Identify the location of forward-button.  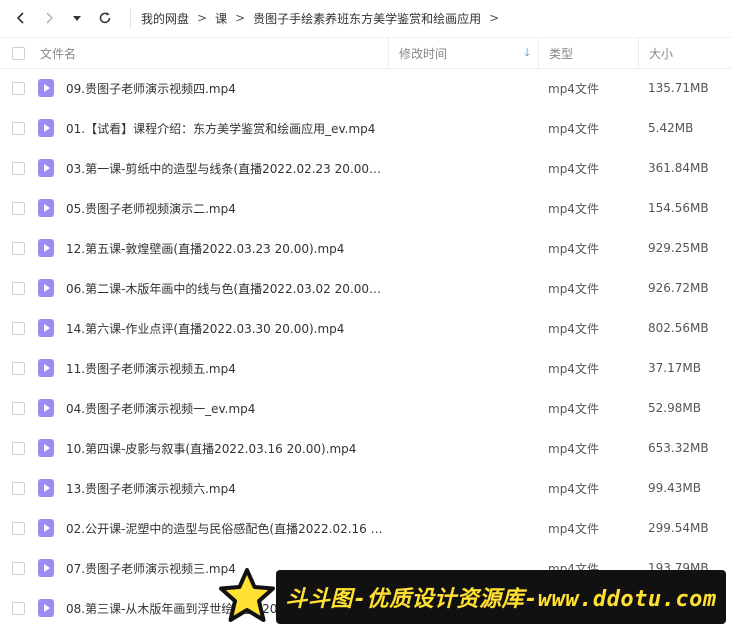
(49, 18).